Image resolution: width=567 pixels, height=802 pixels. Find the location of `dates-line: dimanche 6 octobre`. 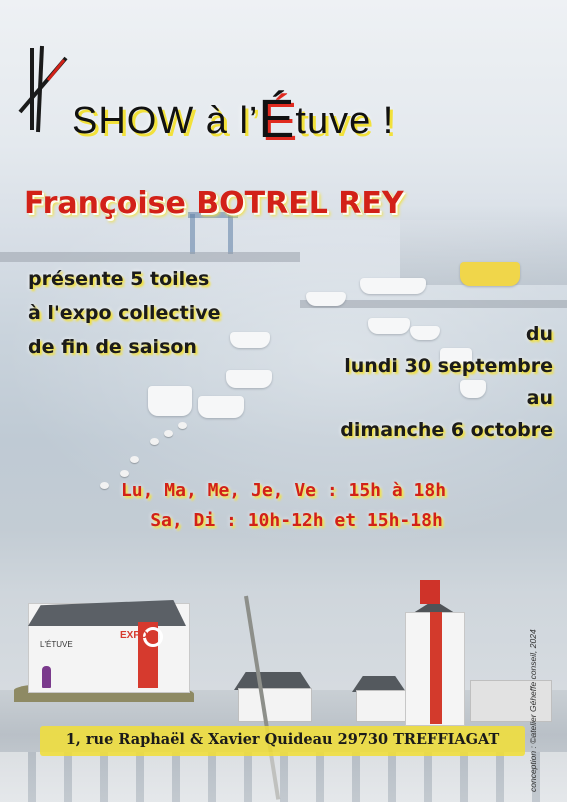

dates-line: dimanche 6 octobre is located at coordinates (446, 430).